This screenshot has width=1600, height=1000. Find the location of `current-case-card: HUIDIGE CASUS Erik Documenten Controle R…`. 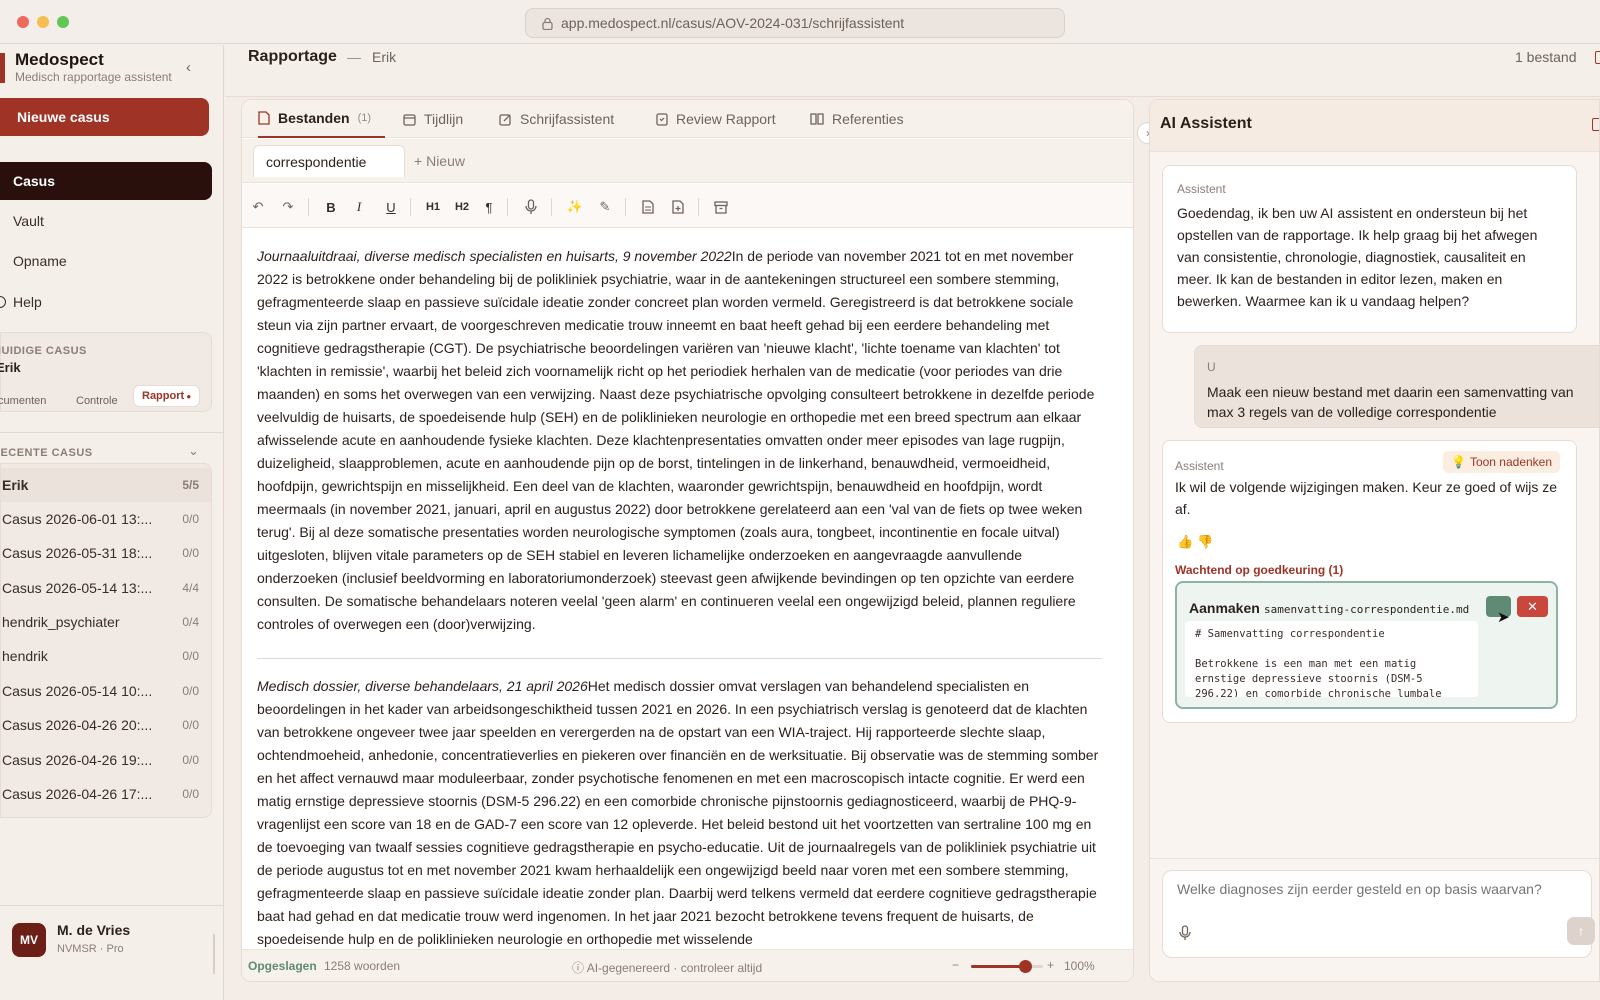

current-case-card: HUIDIGE CASUS Erik Documenten Controle R… is located at coordinates (106, 372).